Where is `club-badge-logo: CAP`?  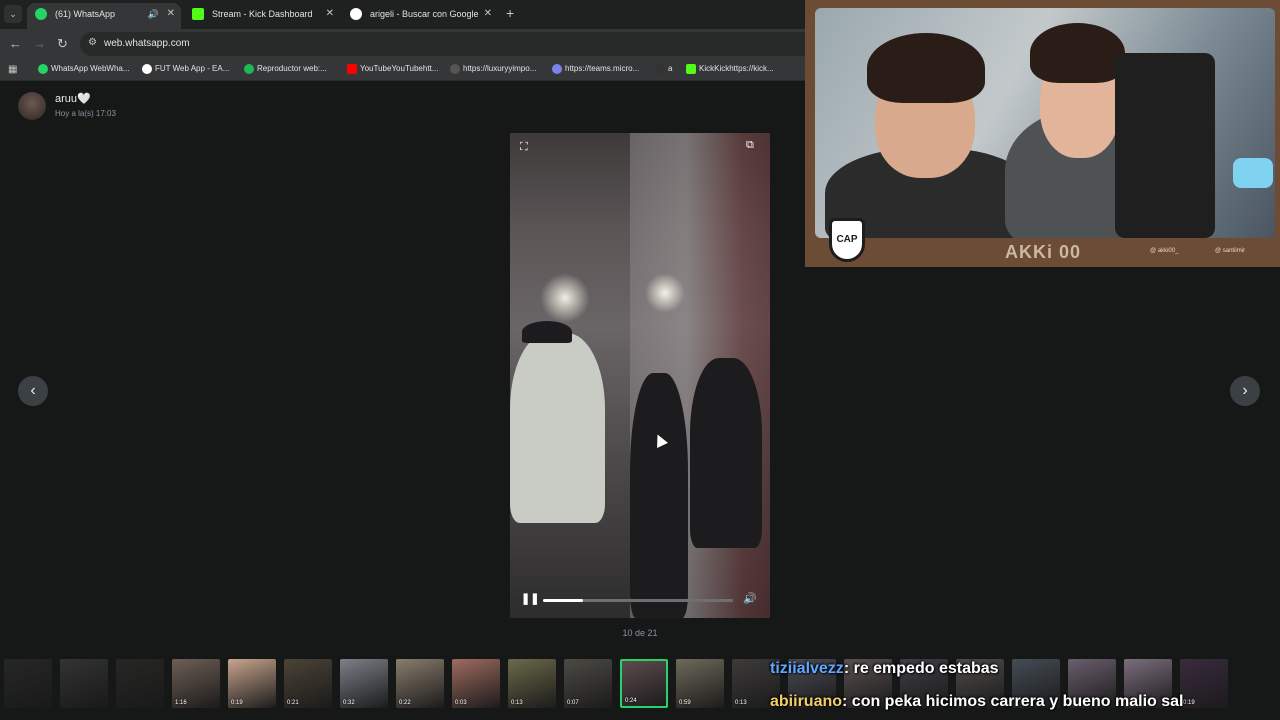 club-badge-logo: CAP is located at coordinates (847, 240).